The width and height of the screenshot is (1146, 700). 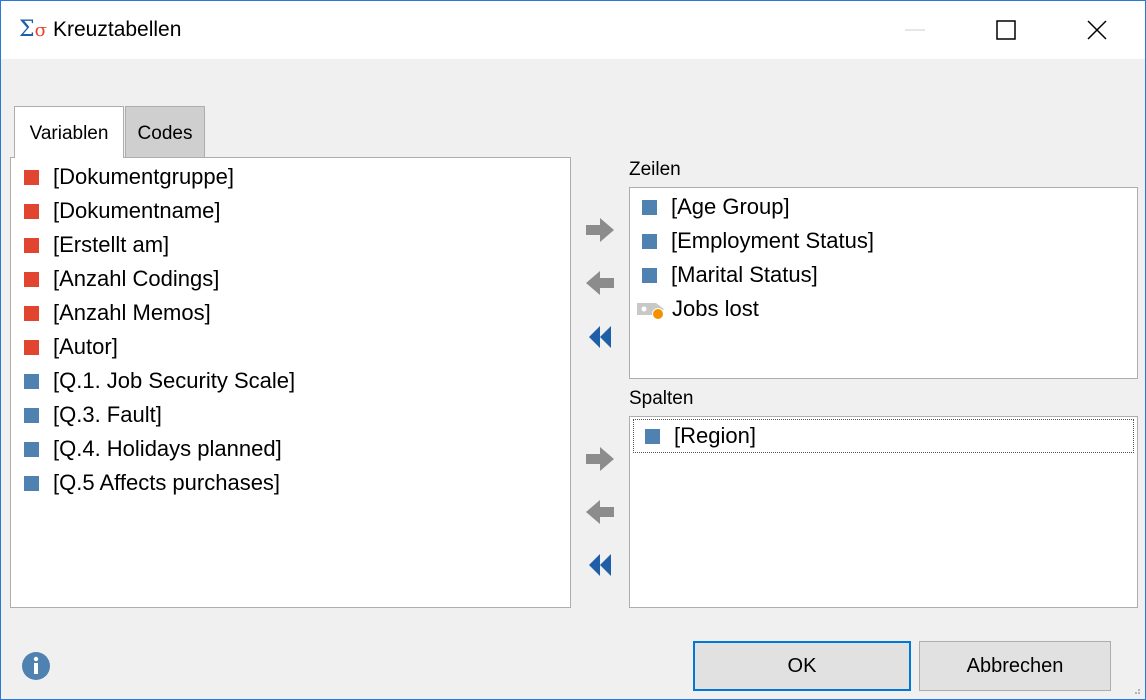 I want to click on list-item: Jobs lost, so click(x=694, y=309).